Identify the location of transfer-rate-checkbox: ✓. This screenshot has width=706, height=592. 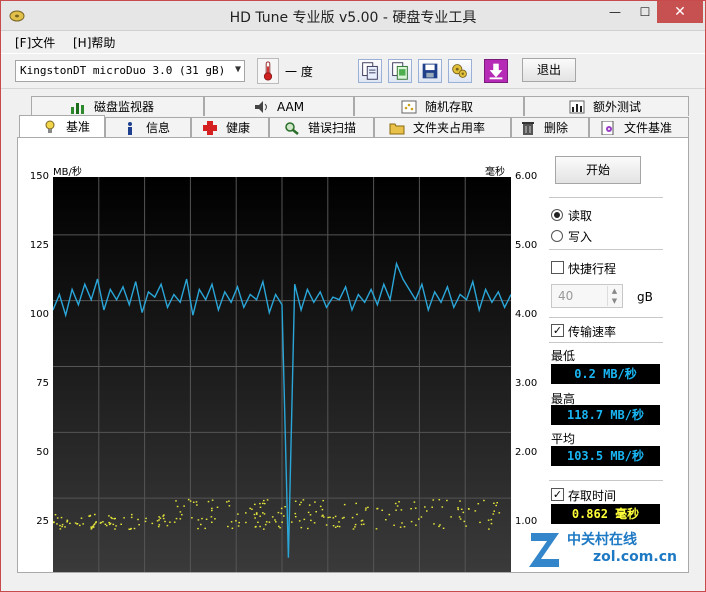
(557, 330).